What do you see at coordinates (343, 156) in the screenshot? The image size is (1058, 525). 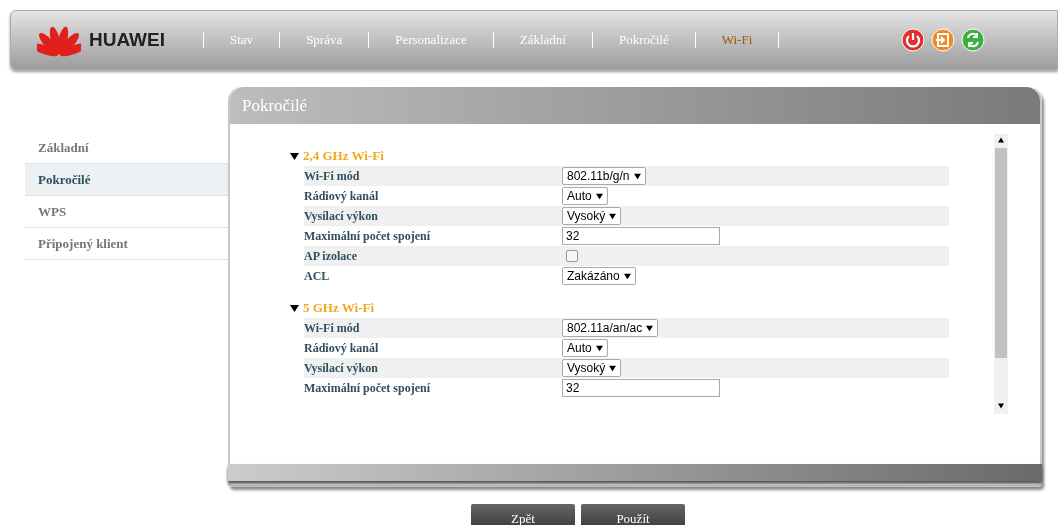 I see `section-title: 2,4 GHz Wi-Fi` at bounding box center [343, 156].